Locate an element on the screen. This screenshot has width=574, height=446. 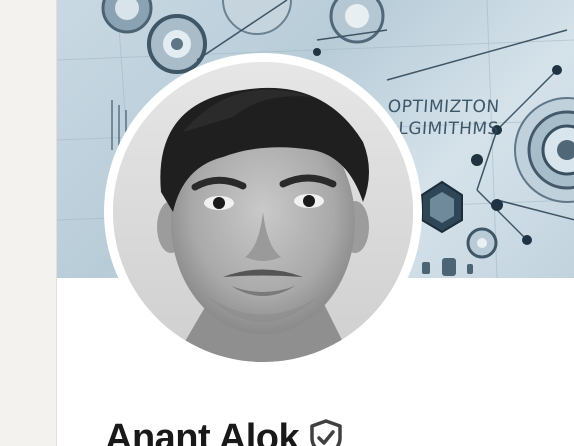
shield-check-icon is located at coordinates (326, 432).